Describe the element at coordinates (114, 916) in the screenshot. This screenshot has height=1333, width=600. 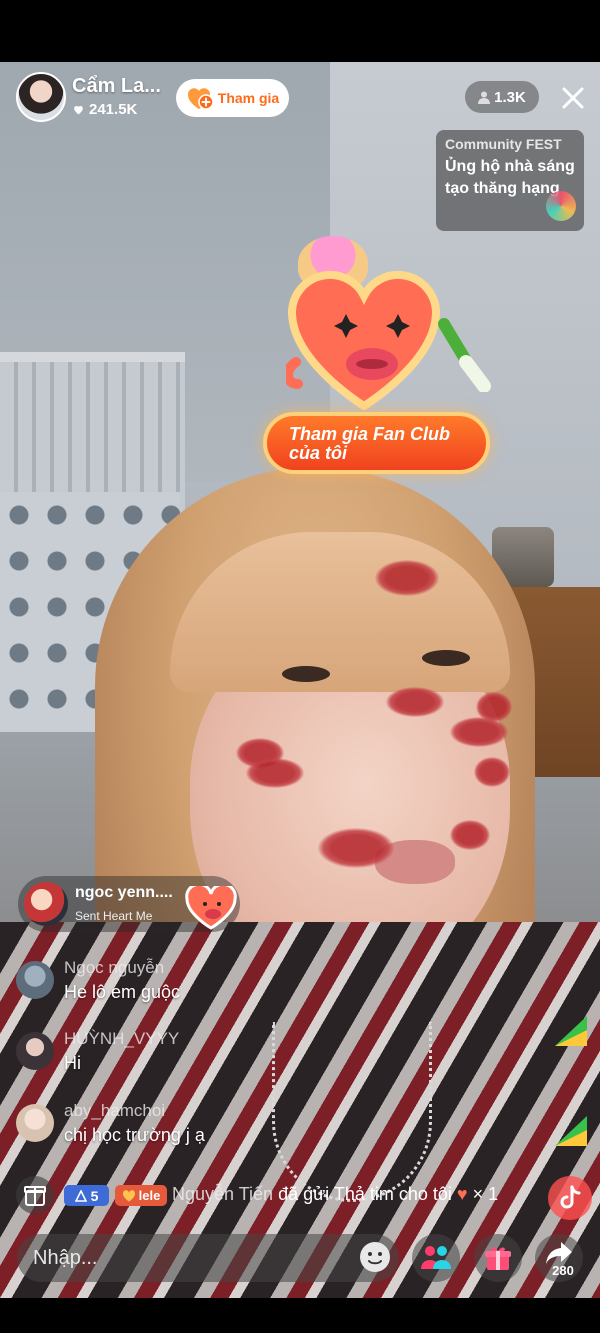
I see `gift-action: Sent Heart Me` at that location.